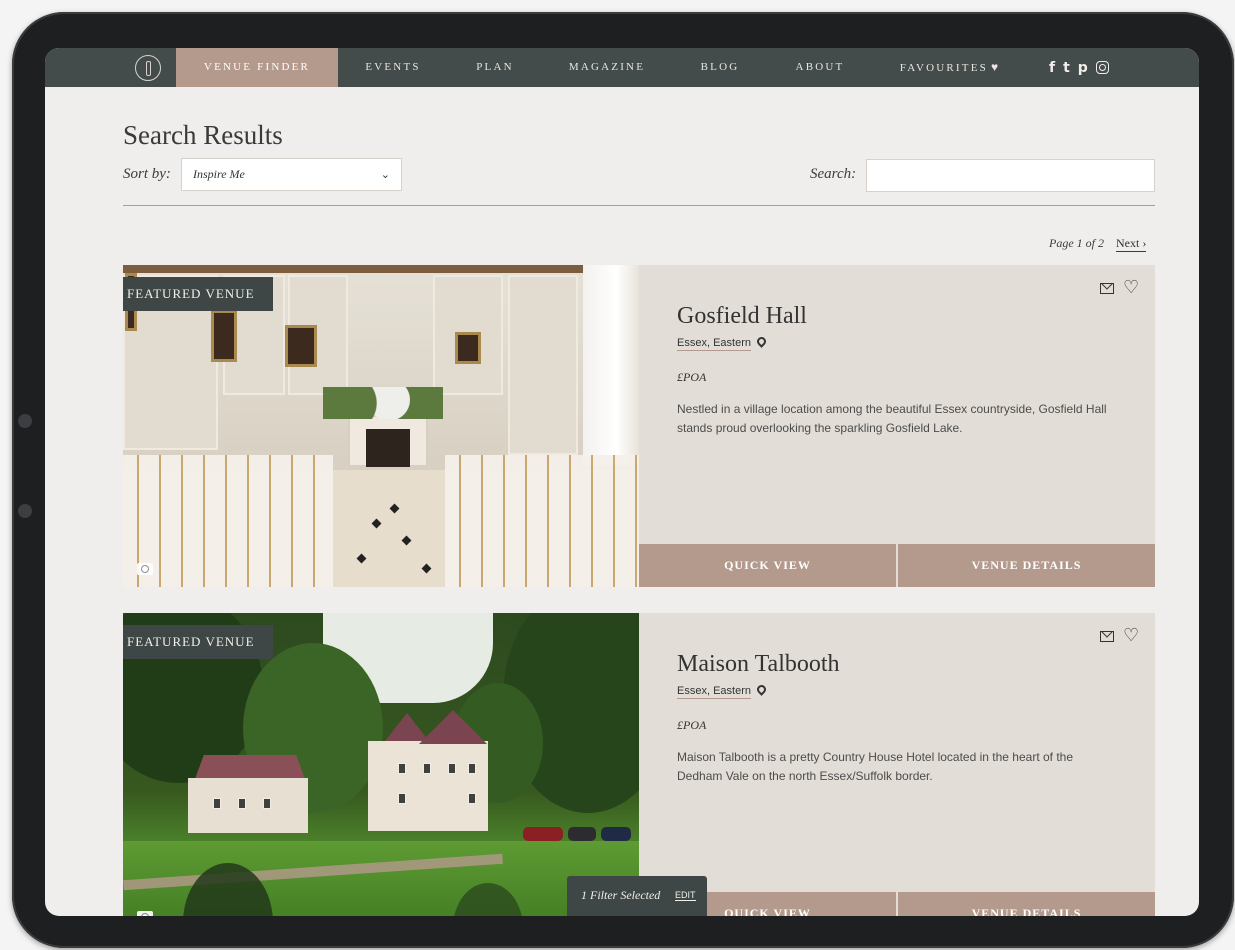 Image resolution: width=1235 pixels, height=950 pixels. Describe the element at coordinates (1066, 68) in the screenshot. I see `twitter-icon: t` at that location.